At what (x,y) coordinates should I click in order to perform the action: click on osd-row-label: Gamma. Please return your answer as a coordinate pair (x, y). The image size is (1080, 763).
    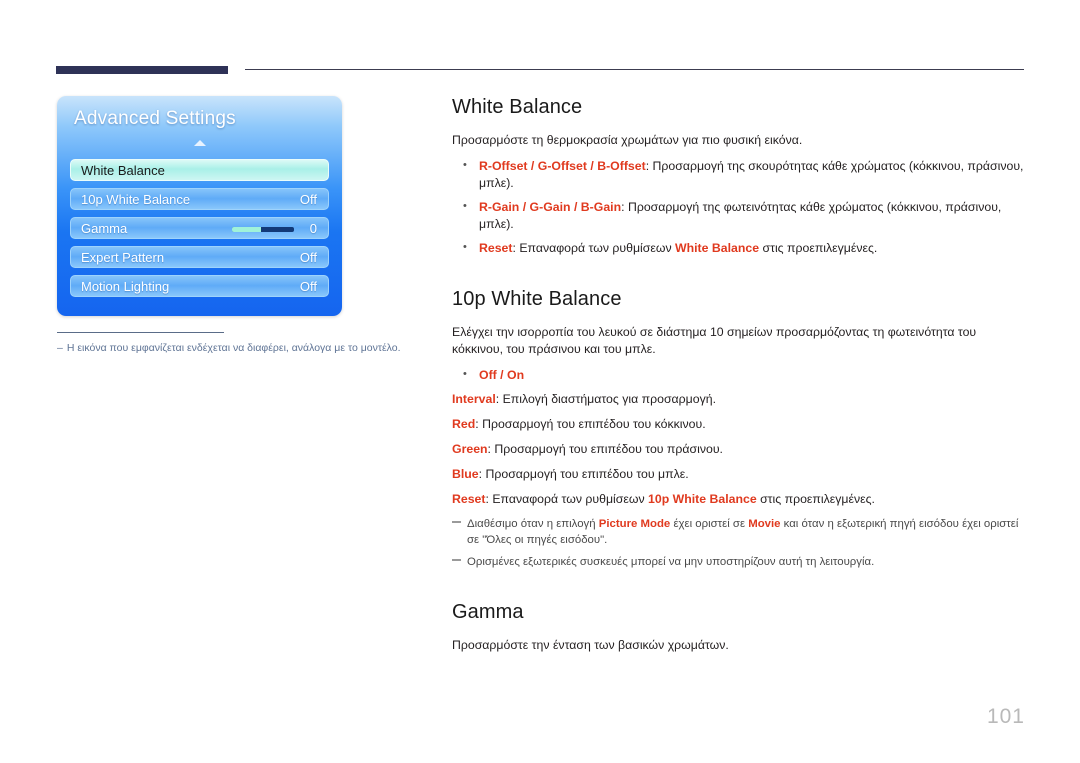
    Looking at the image, I should click on (104, 228).